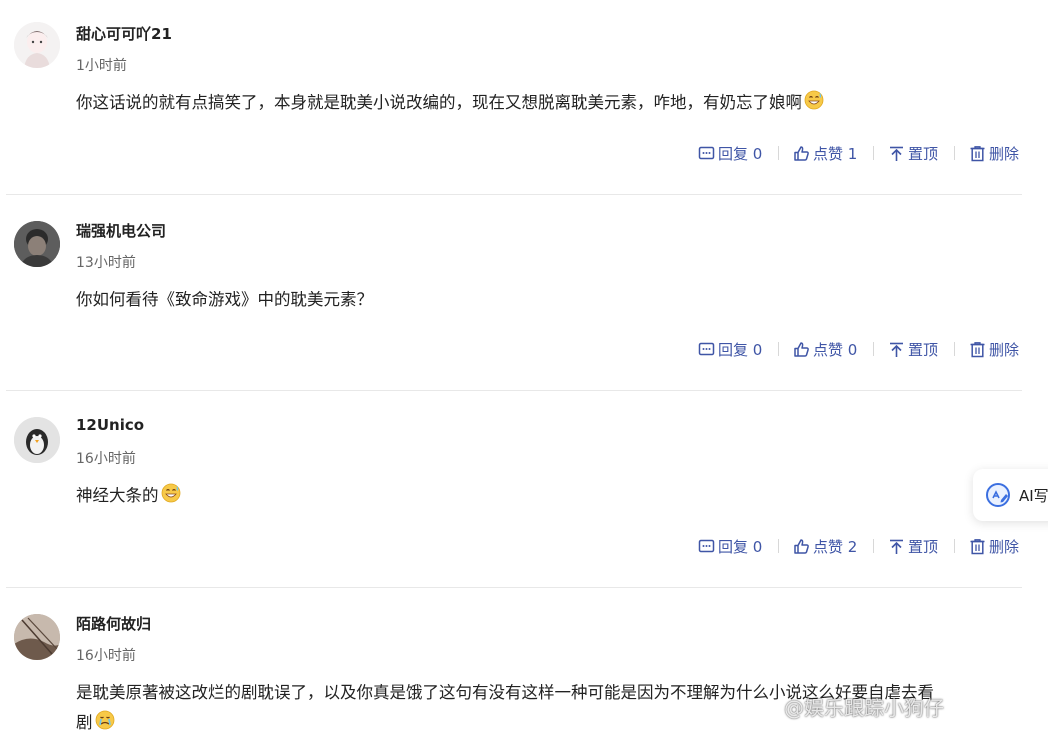 The width and height of the screenshot is (1048, 742). I want to click on like-button: 点赞 1, so click(825, 153).